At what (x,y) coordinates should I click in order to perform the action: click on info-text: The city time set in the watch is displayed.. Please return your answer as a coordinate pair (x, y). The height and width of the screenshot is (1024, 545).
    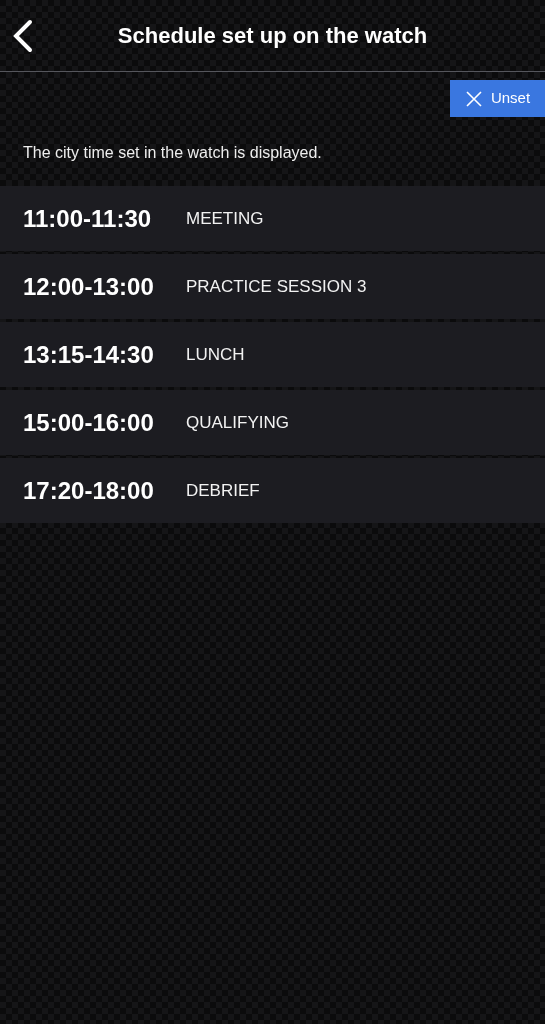
    Looking at the image, I should click on (173, 153).